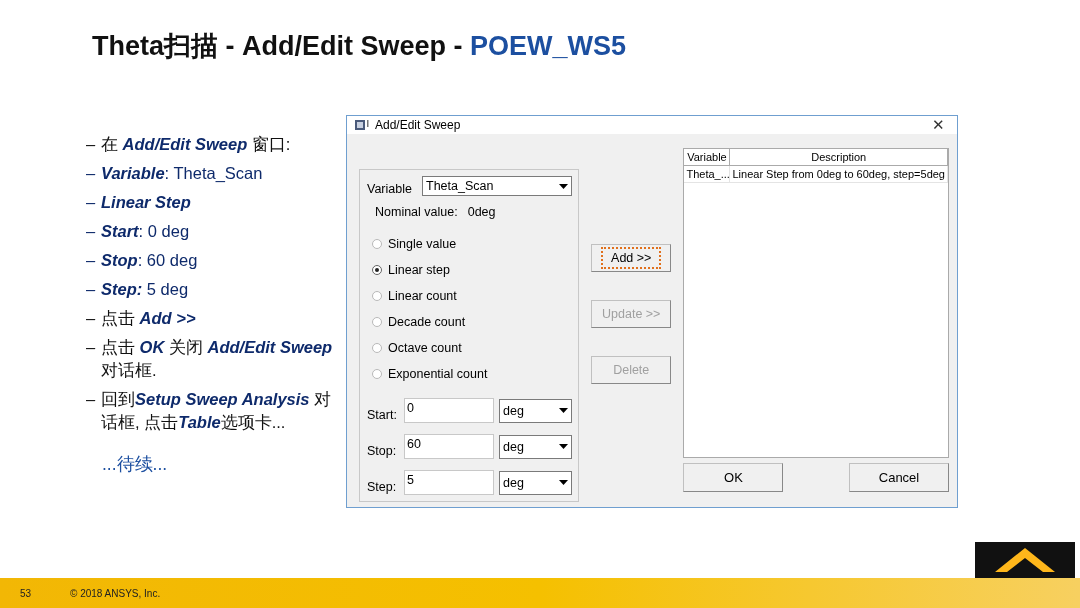 This screenshot has width=1080, height=608. What do you see at coordinates (182, 173) in the screenshot?
I see `bullet-text: Variable: Theta_Scan` at bounding box center [182, 173].